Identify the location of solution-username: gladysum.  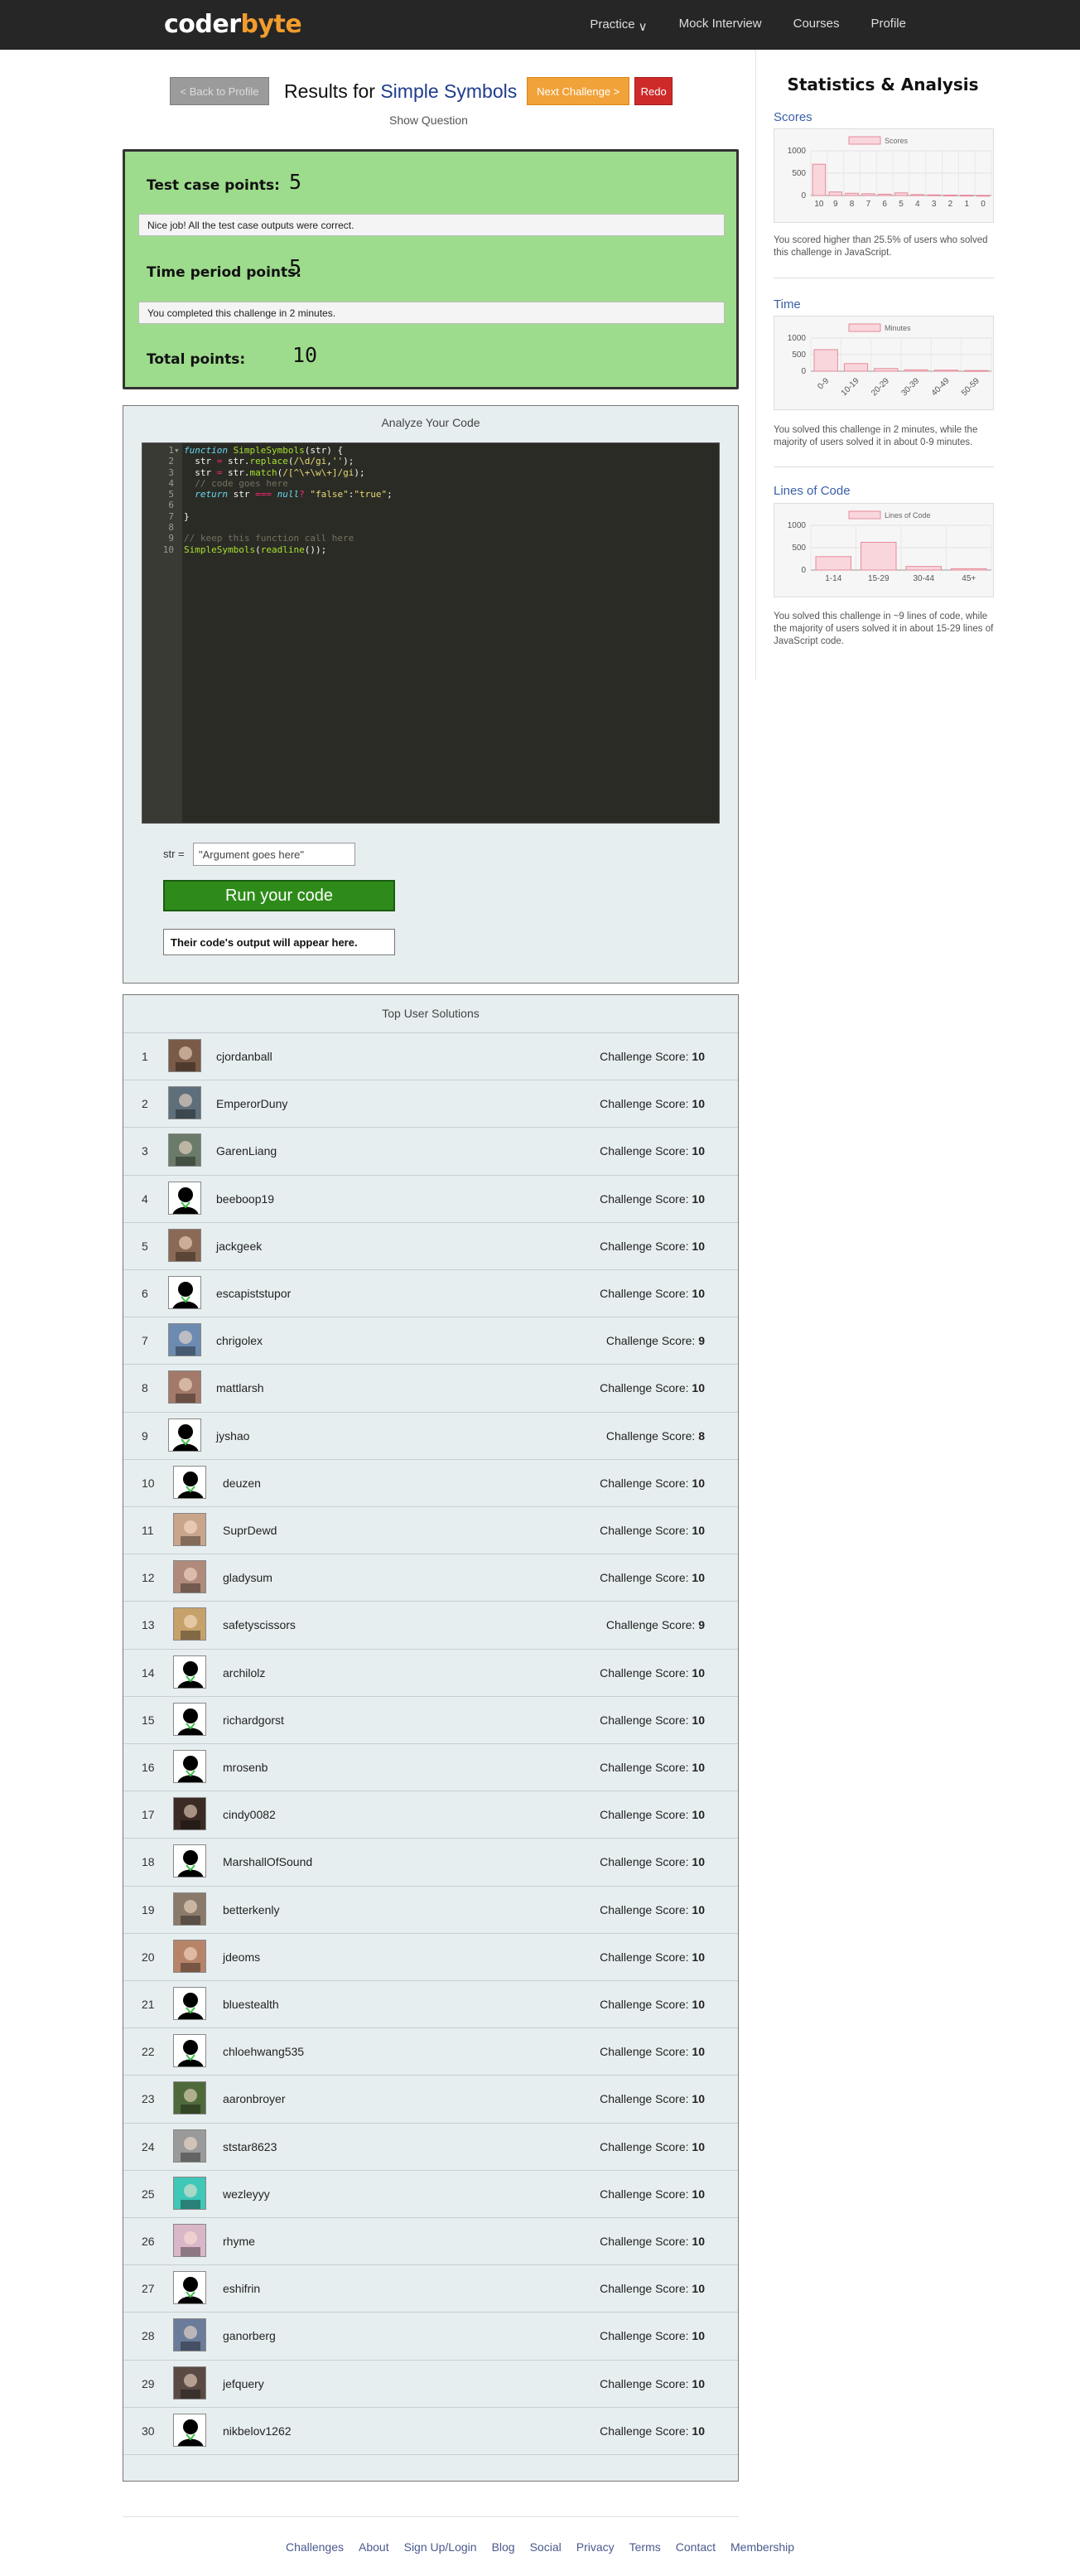
(248, 1577).